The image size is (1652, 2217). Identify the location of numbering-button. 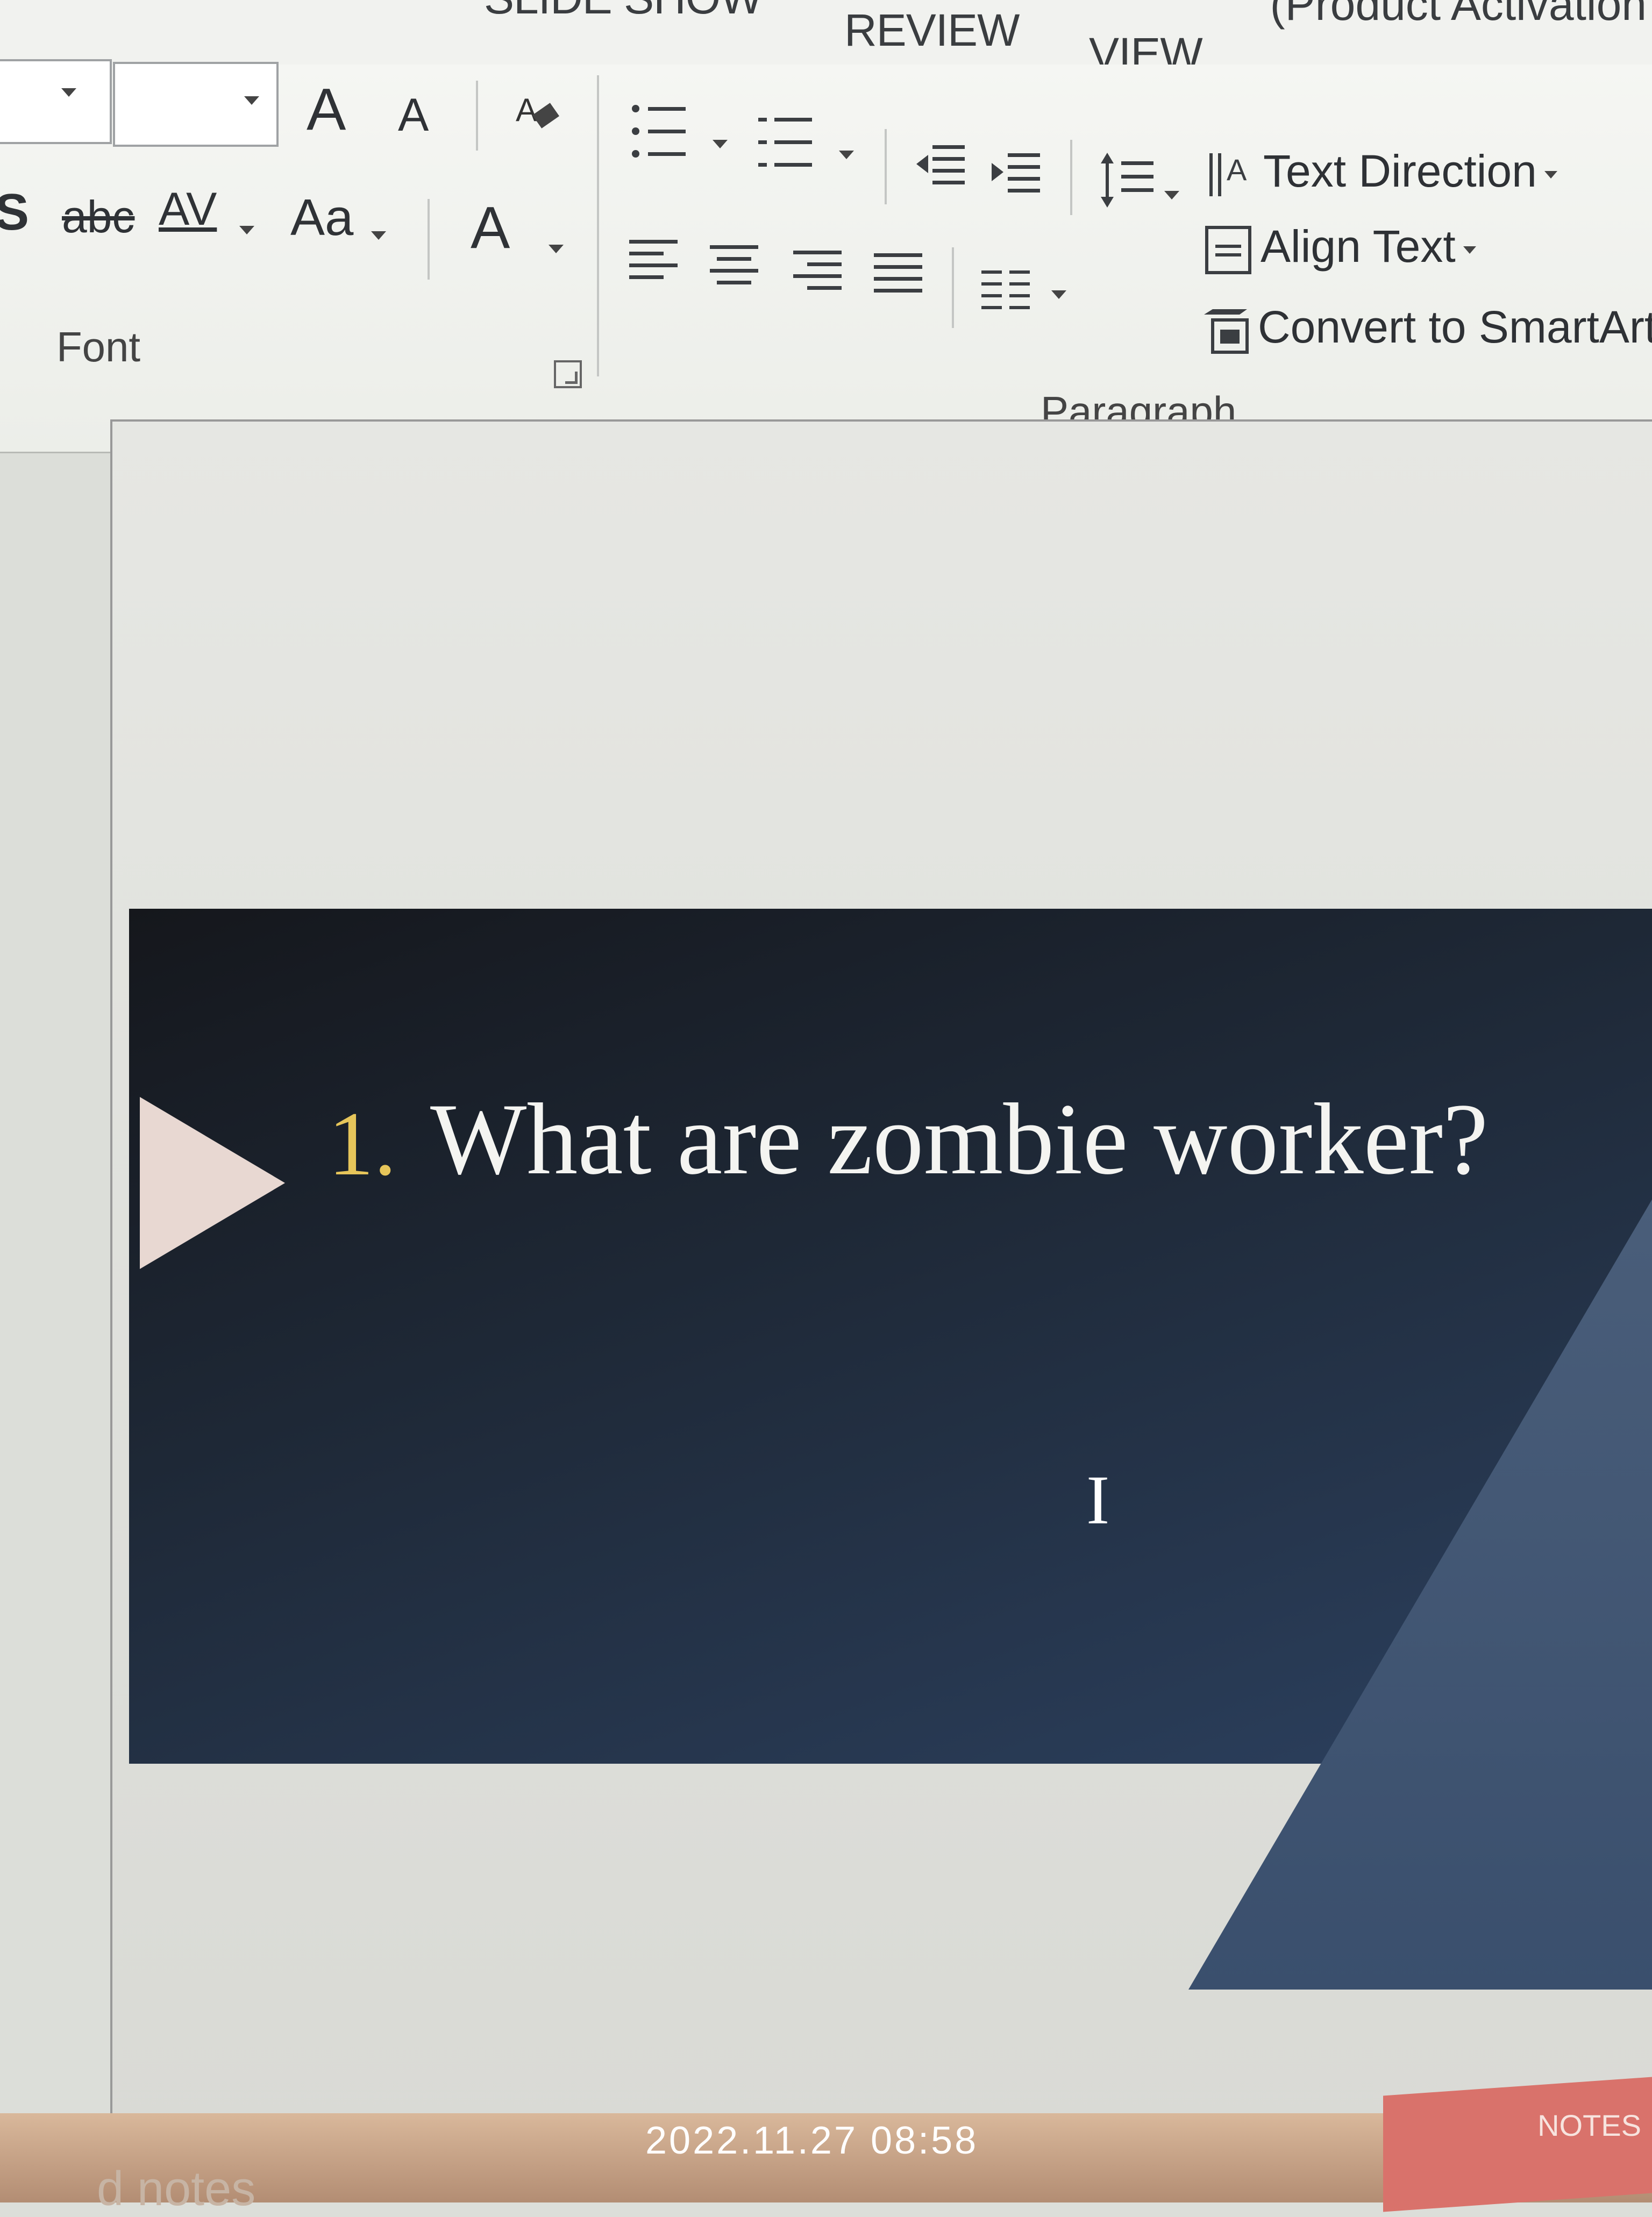
(787, 145).